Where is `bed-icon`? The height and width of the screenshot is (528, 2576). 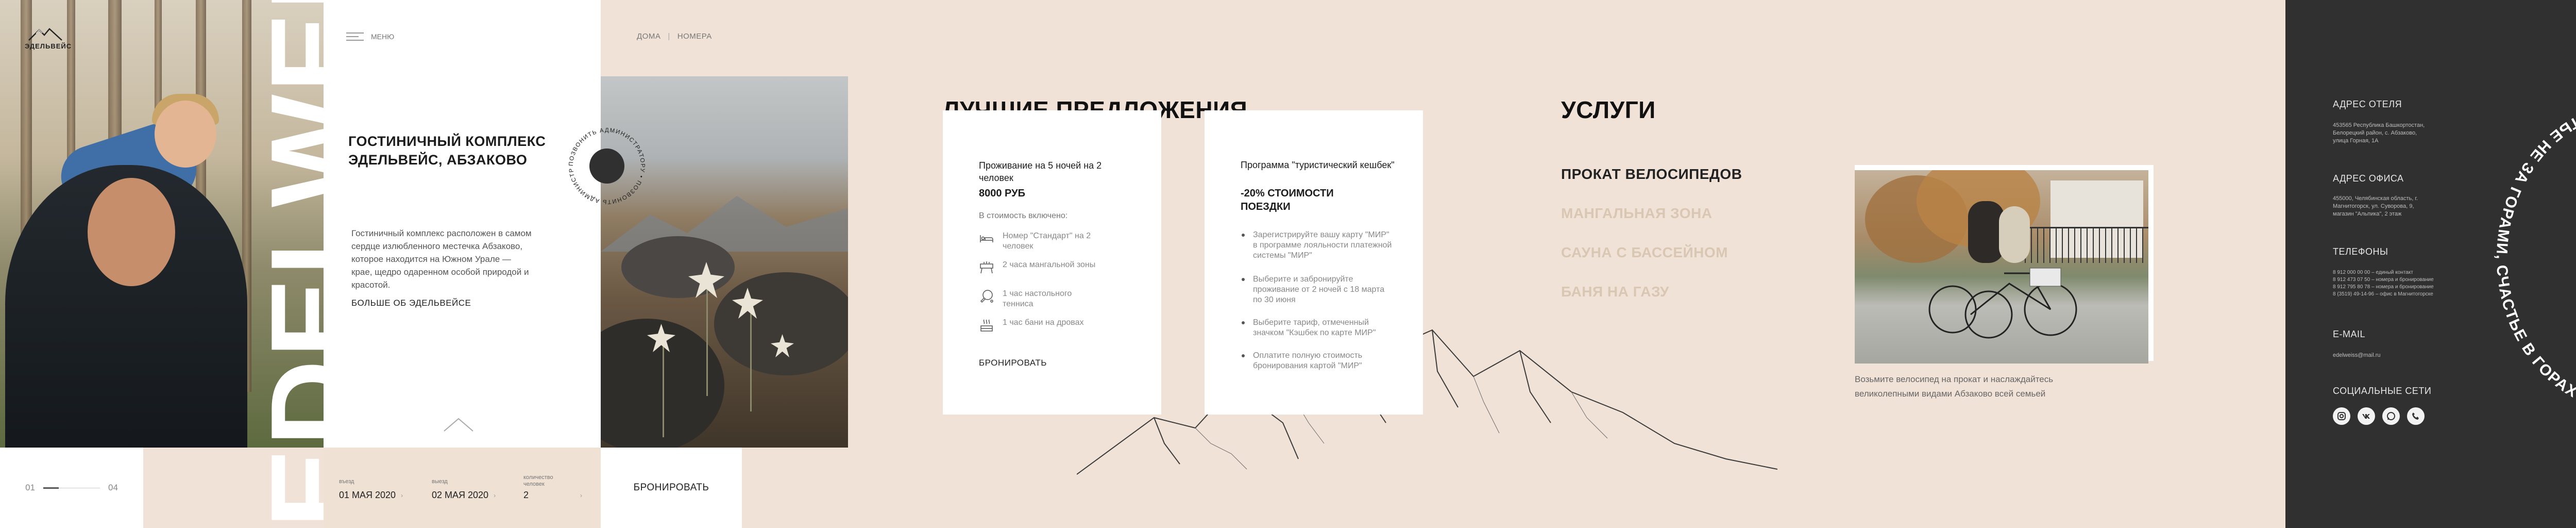
bed-icon is located at coordinates (986, 238).